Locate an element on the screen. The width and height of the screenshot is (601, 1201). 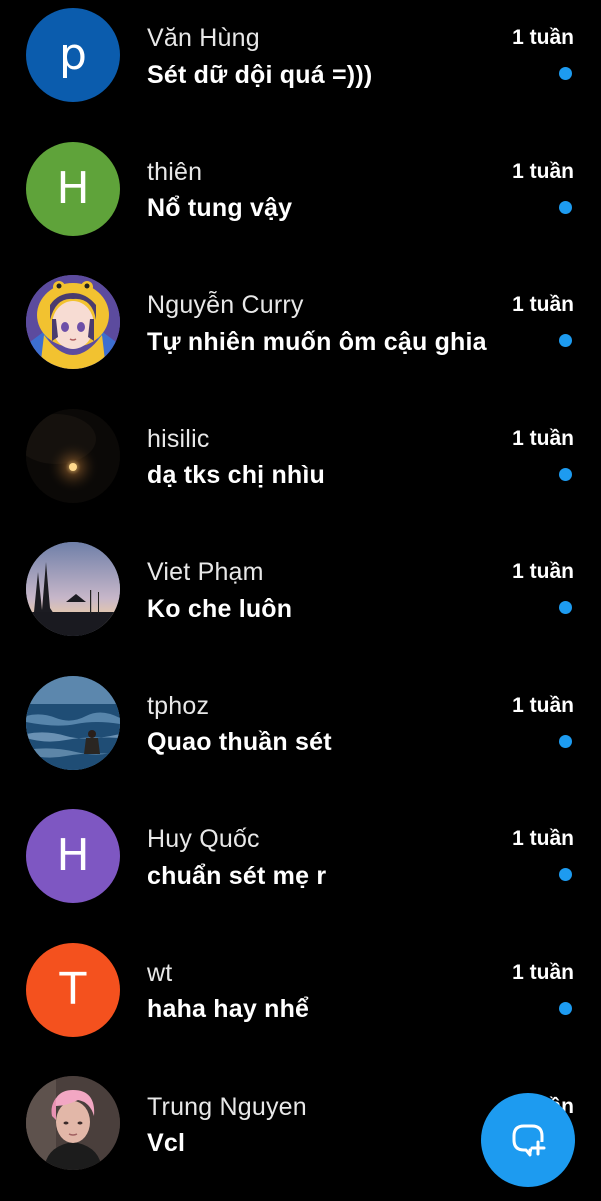
avatar: p is located at coordinates (73, 55).